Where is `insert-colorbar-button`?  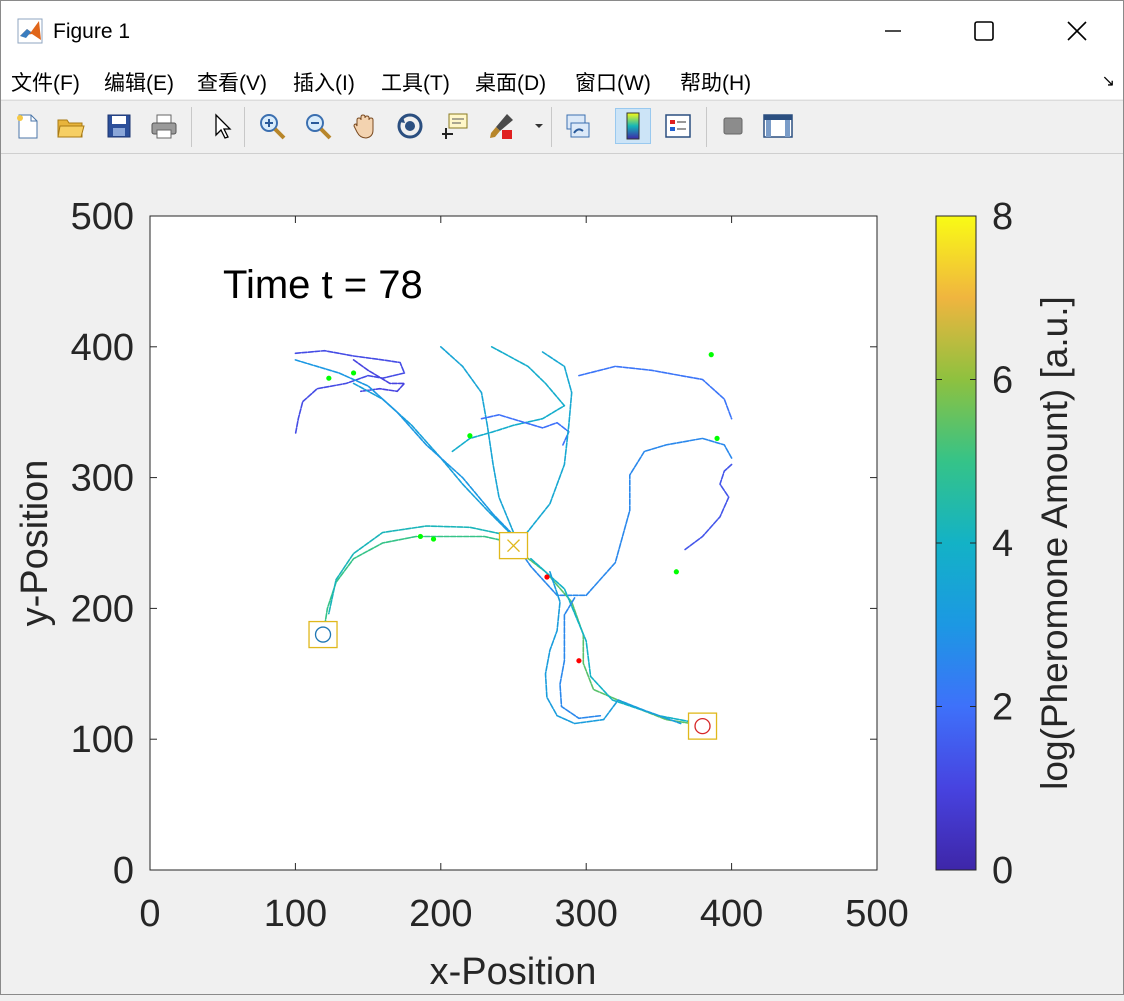 insert-colorbar-button is located at coordinates (633, 126).